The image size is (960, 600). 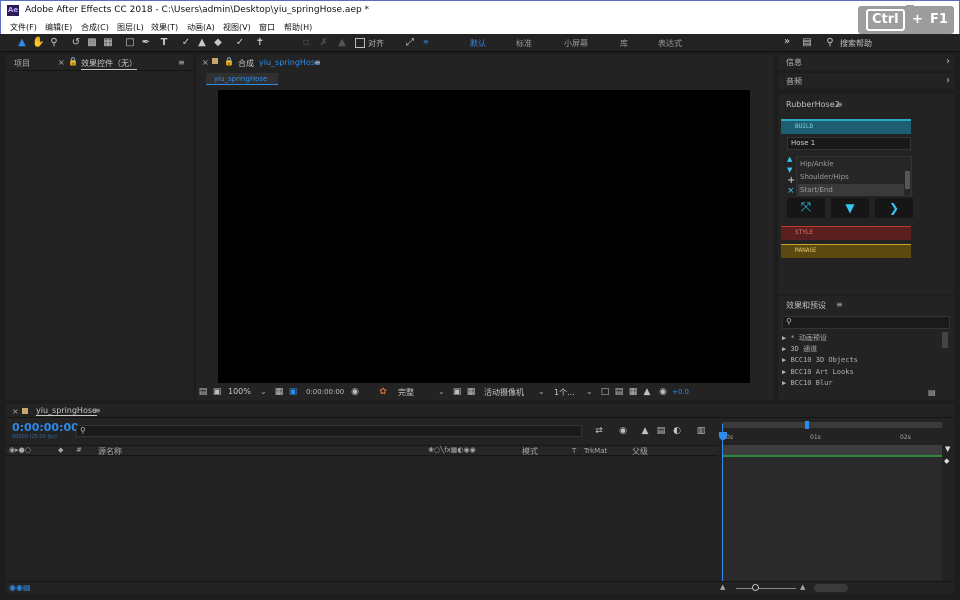 What do you see at coordinates (239, 391) in the screenshot?
I see `zoom-select: 100%` at bounding box center [239, 391].